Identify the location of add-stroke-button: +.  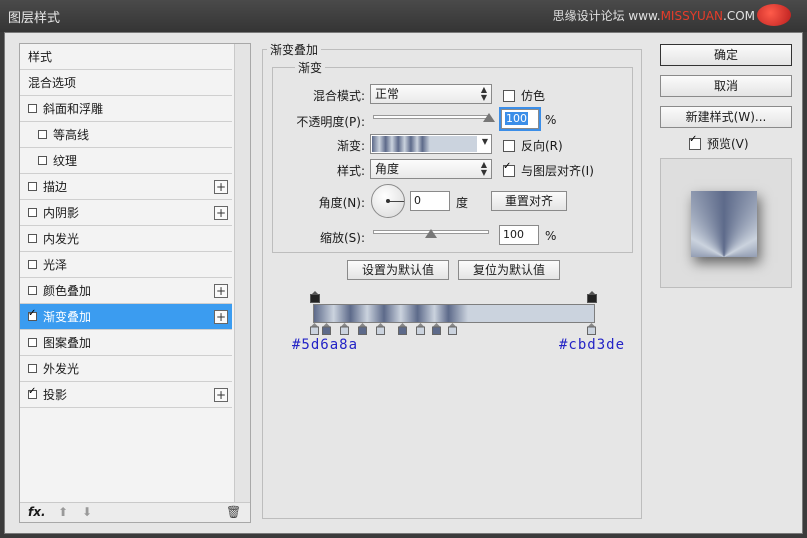
(221, 187).